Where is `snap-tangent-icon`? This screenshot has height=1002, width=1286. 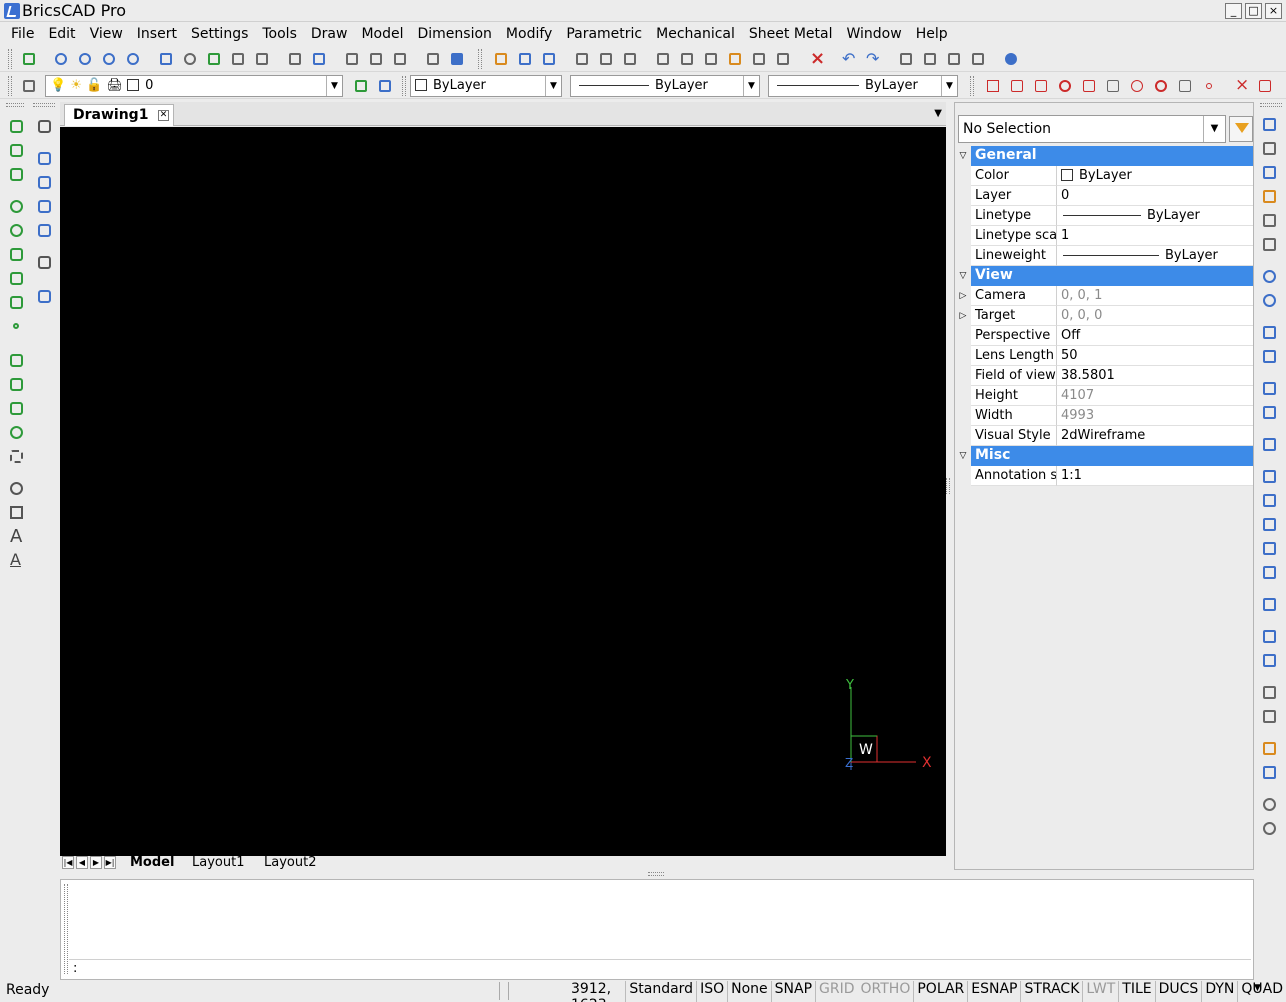 snap-tangent-icon is located at coordinates (1137, 86).